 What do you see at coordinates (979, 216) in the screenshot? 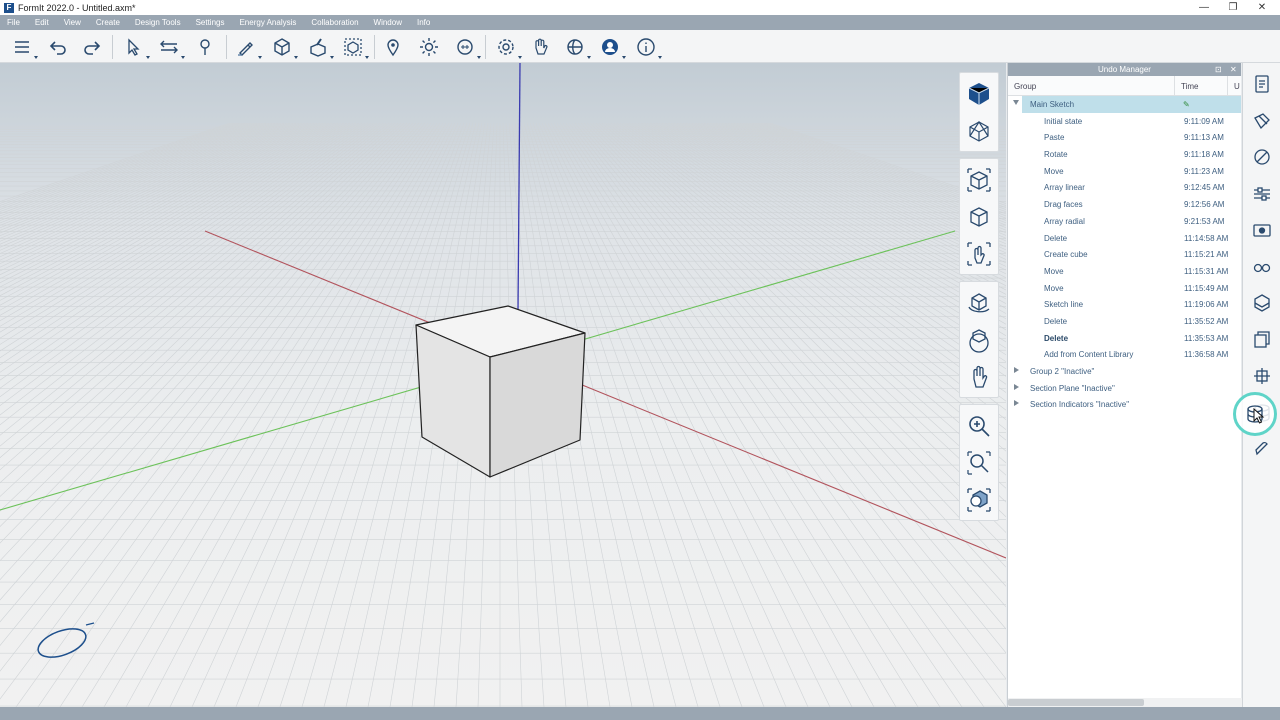
I see `view-cube-iso-icon` at bounding box center [979, 216].